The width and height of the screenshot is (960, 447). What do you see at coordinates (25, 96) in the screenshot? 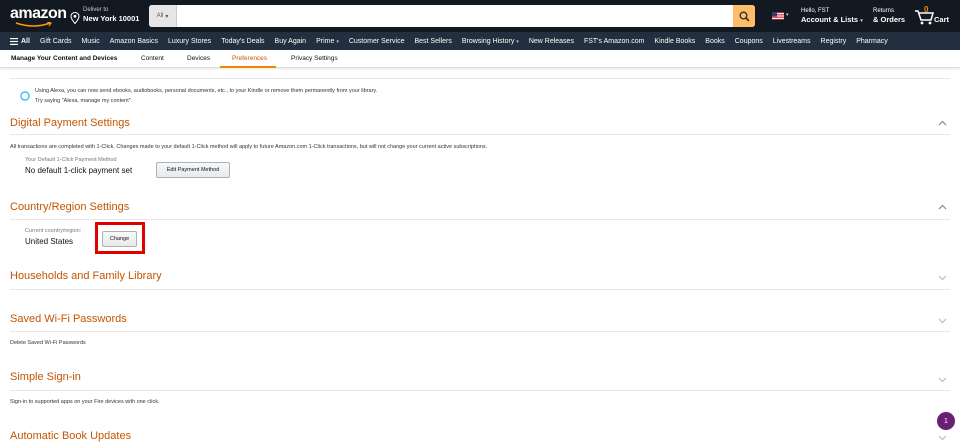
I see `alexa-icon` at bounding box center [25, 96].